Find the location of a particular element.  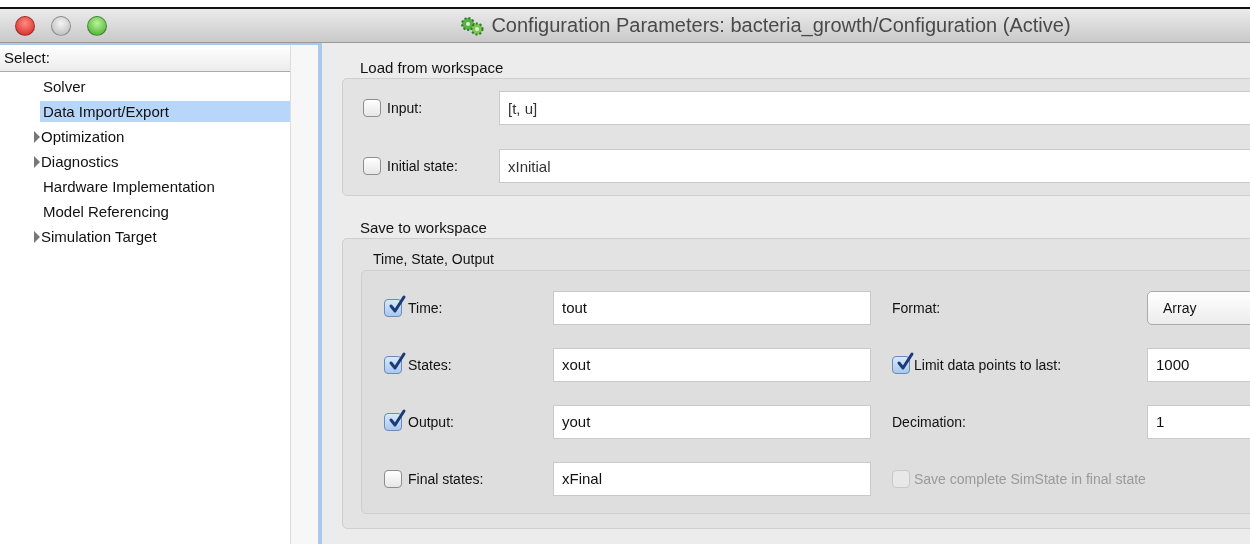

input-field: 1 is located at coordinates (1198, 421).